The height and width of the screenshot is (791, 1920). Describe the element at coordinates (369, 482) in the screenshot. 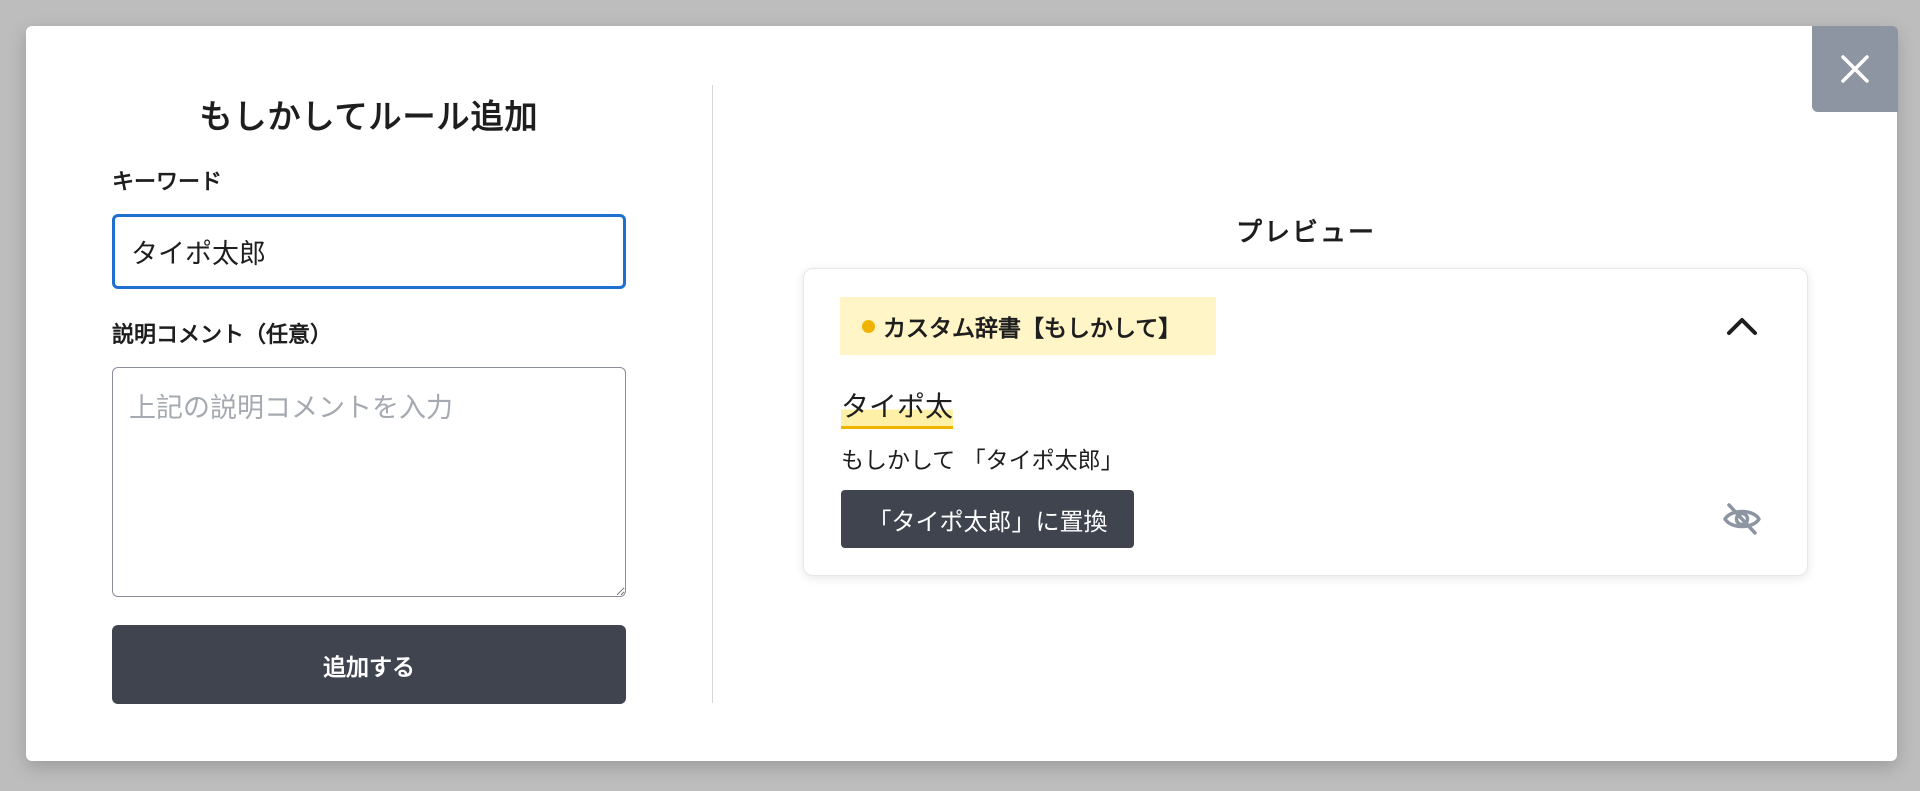

I see `comment-textarea` at that location.